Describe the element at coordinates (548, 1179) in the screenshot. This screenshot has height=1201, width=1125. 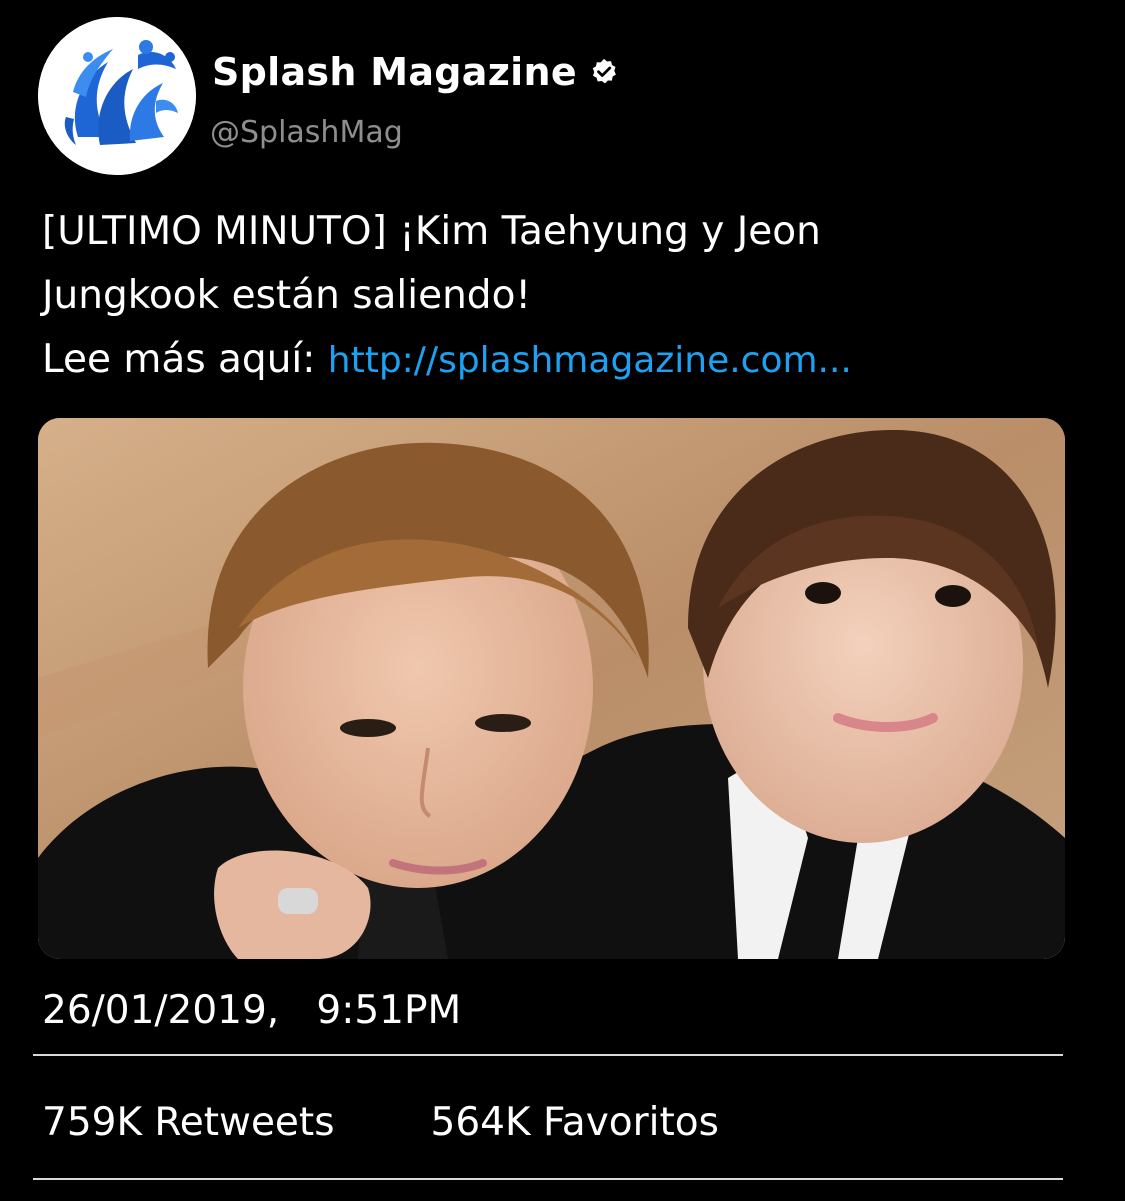
I see `divider-bottom` at that location.